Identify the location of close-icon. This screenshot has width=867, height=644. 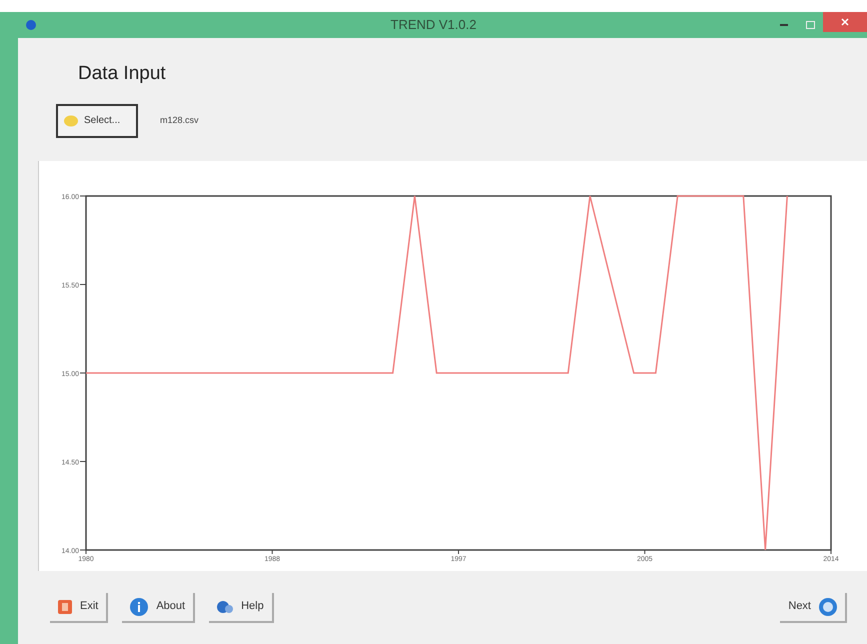
(845, 22).